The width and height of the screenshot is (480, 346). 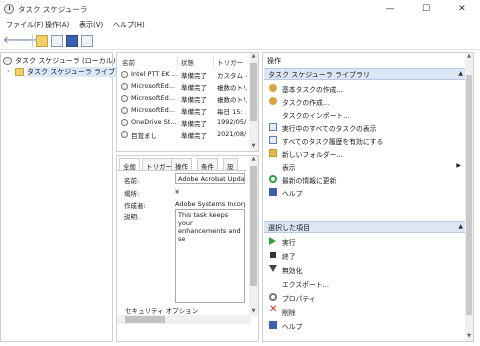 What do you see at coordinates (132, 194) in the screenshot?
I see `location-label: 場所:` at bounding box center [132, 194].